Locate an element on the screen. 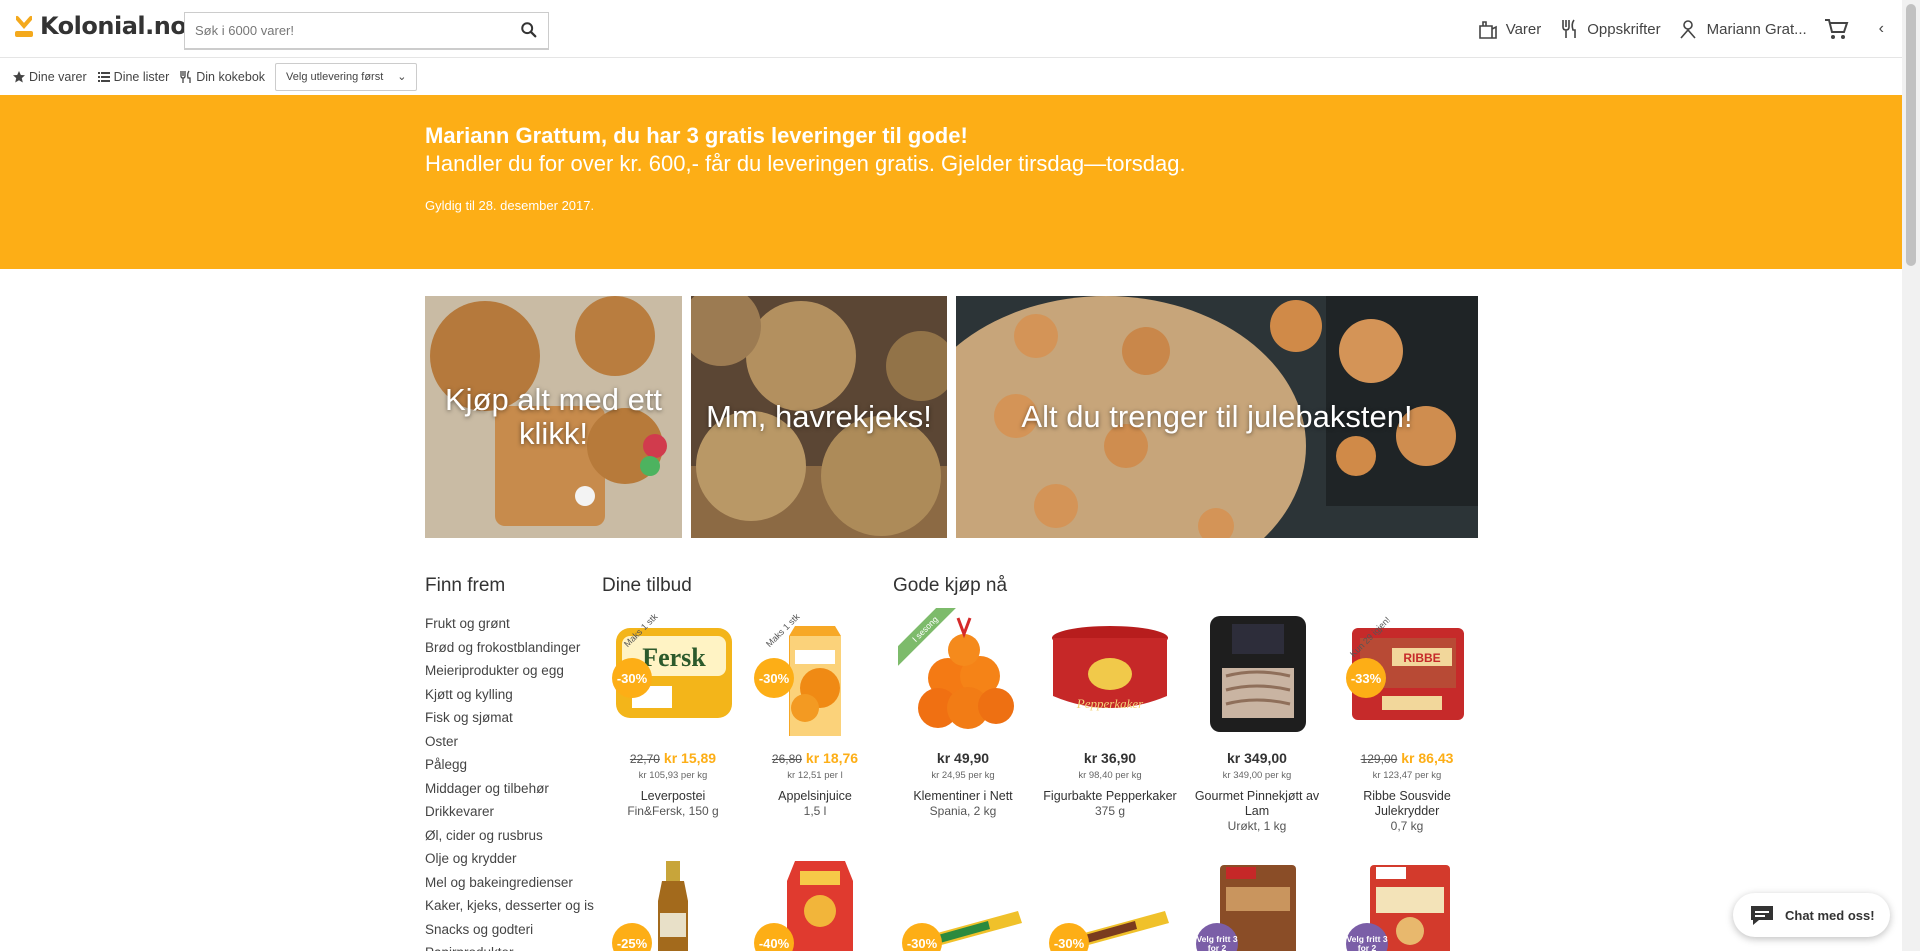 The width and height of the screenshot is (1920, 951). cart-icon is located at coordinates (1836, 29).